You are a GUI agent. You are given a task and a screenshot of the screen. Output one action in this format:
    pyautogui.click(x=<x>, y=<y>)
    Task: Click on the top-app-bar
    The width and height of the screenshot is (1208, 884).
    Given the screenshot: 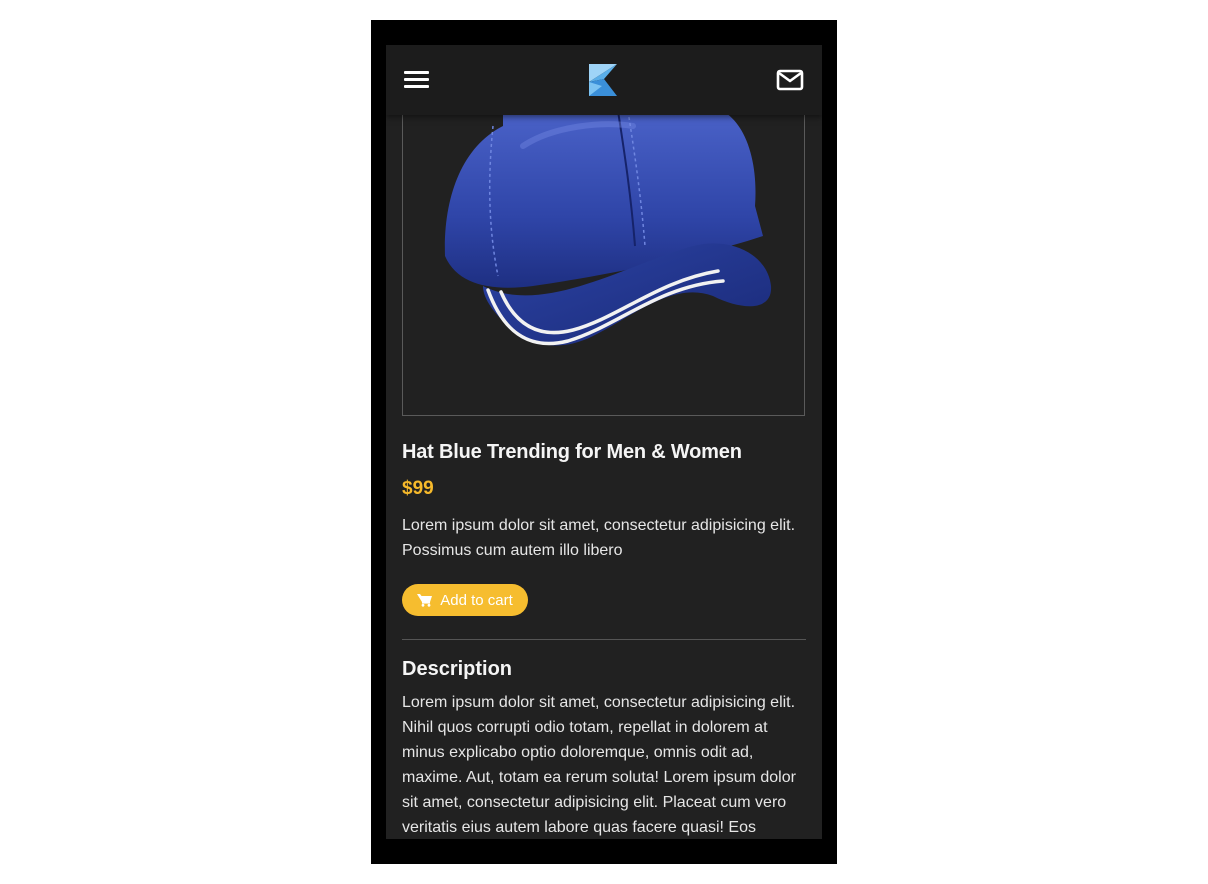 What is the action you would take?
    pyautogui.click(x=604, y=80)
    